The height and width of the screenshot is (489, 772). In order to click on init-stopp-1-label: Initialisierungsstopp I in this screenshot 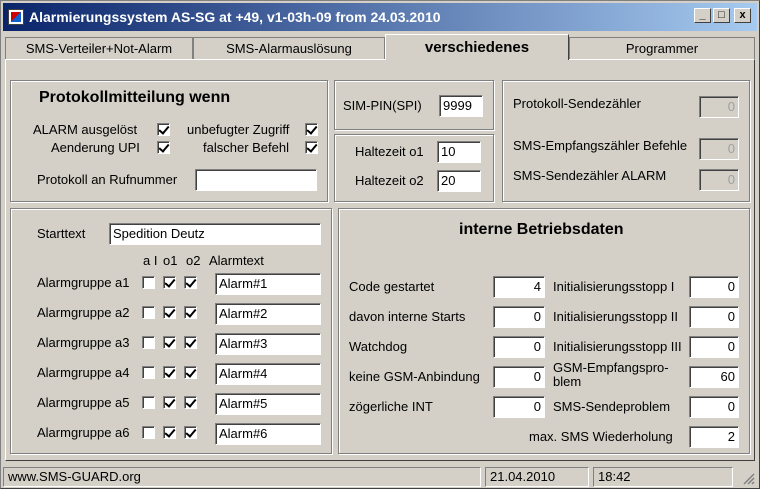, I will do `click(614, 286)`.